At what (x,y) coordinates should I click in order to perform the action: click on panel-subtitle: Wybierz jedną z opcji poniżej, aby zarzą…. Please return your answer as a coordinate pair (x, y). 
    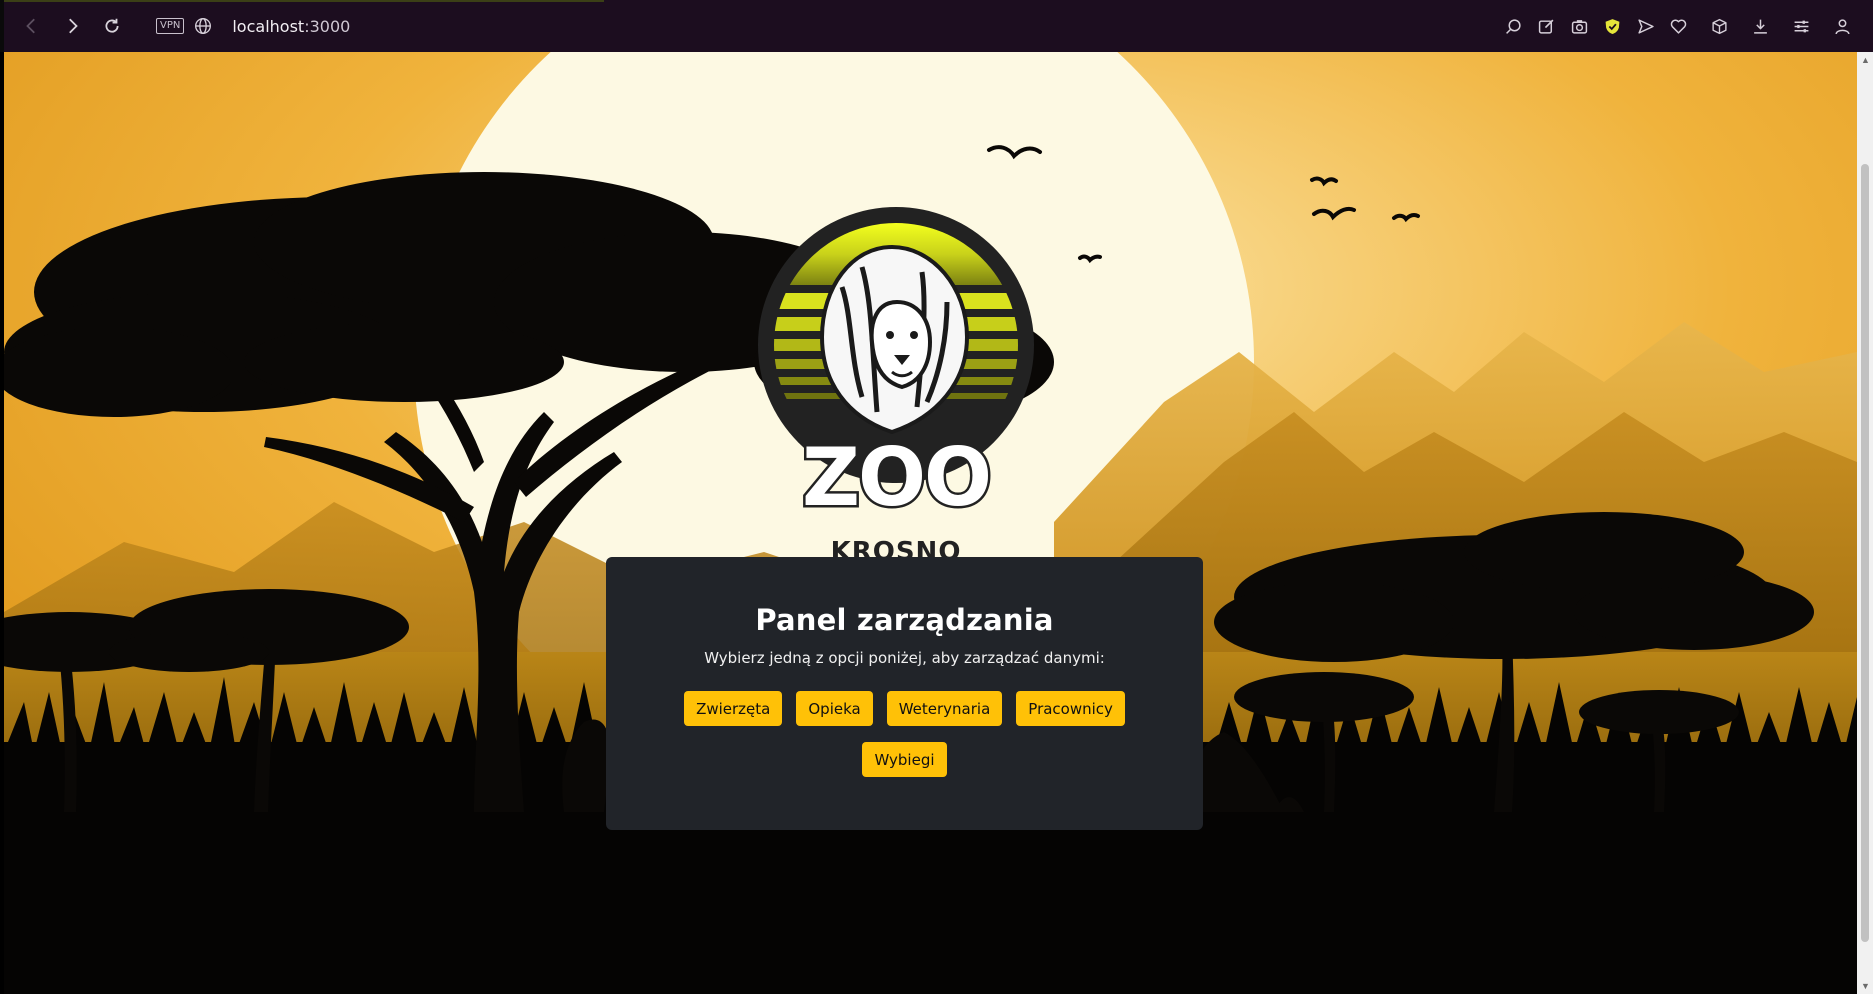
    Looking at the image, I should click on (904, 658).